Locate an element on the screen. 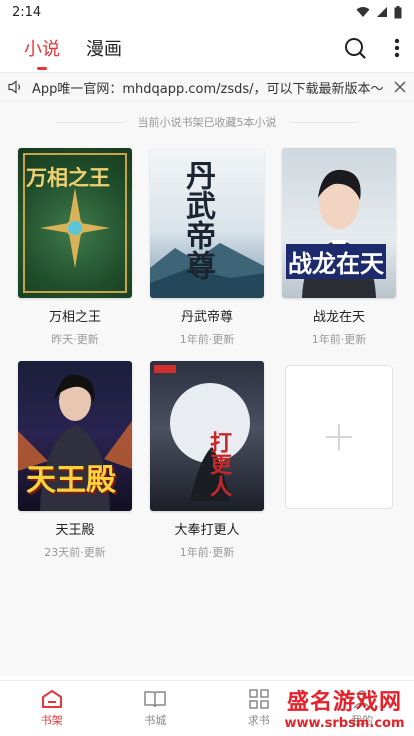 Image resolution: width=414 pixels, height=736 pixels. battery-icon is located at coordinates (398, 11).